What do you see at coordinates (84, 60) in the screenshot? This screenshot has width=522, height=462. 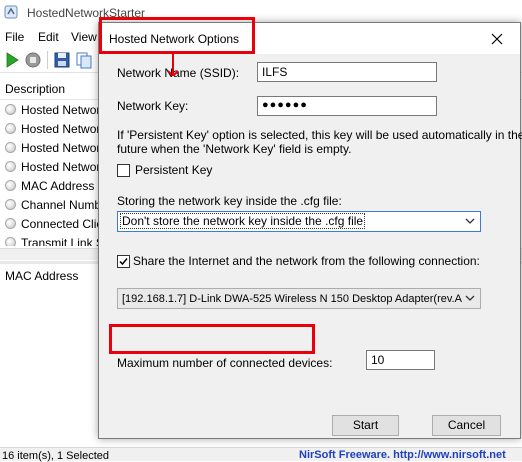 I see `copy-icon` at bounding box center [84, 60].